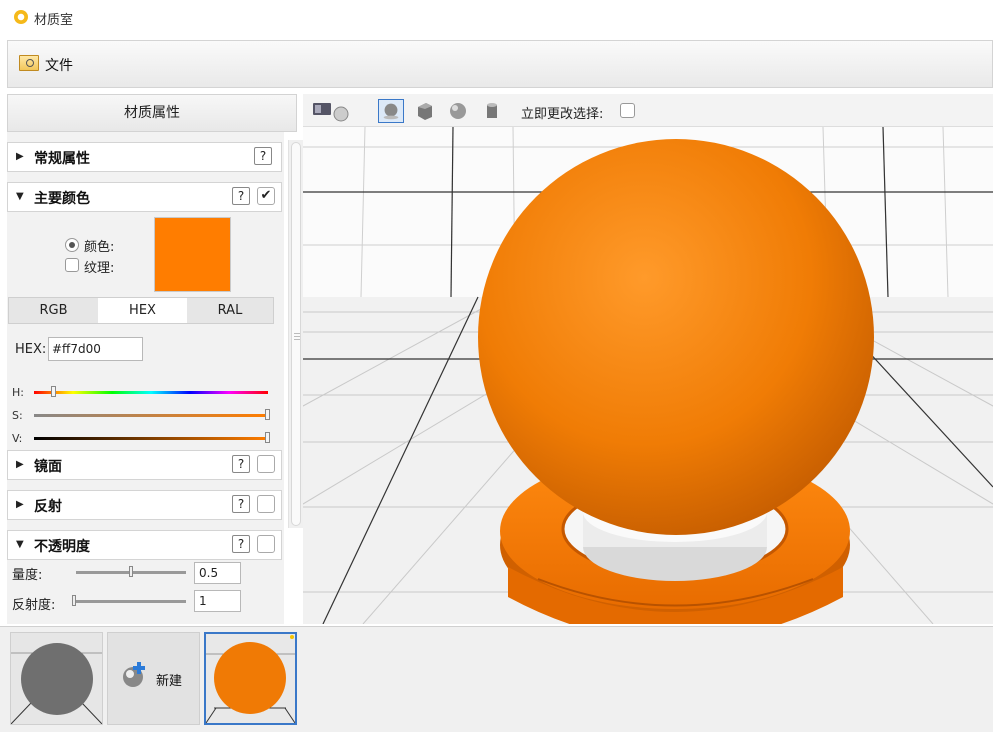 This screenshot has width=993, height=732. What do you see at coordinates (59, 65) in the screenshot?
I see `file-menu: 文件` at bounding box center [59, 65].